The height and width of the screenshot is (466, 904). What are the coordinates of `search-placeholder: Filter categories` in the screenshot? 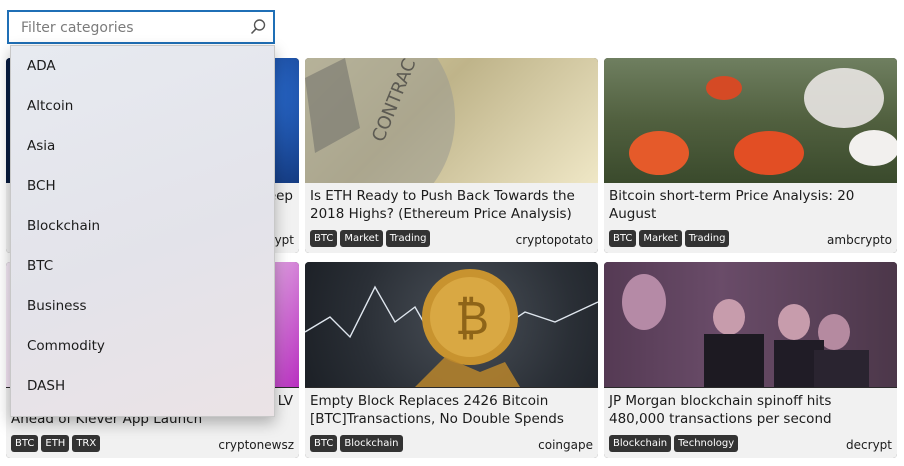 It's located at (77, 28).